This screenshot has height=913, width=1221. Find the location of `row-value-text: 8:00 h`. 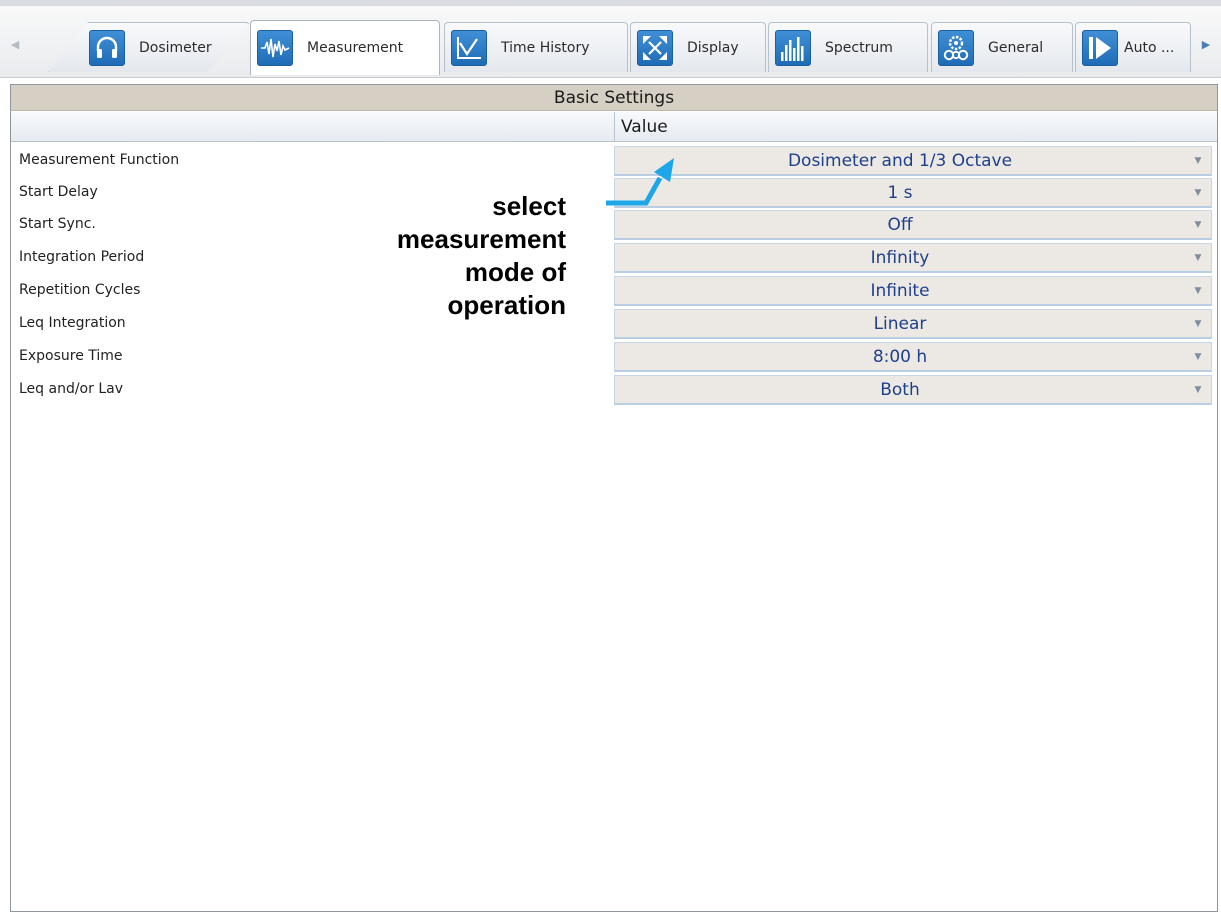

row-value-text: 8:00 h is located at coordinates (900, 357).